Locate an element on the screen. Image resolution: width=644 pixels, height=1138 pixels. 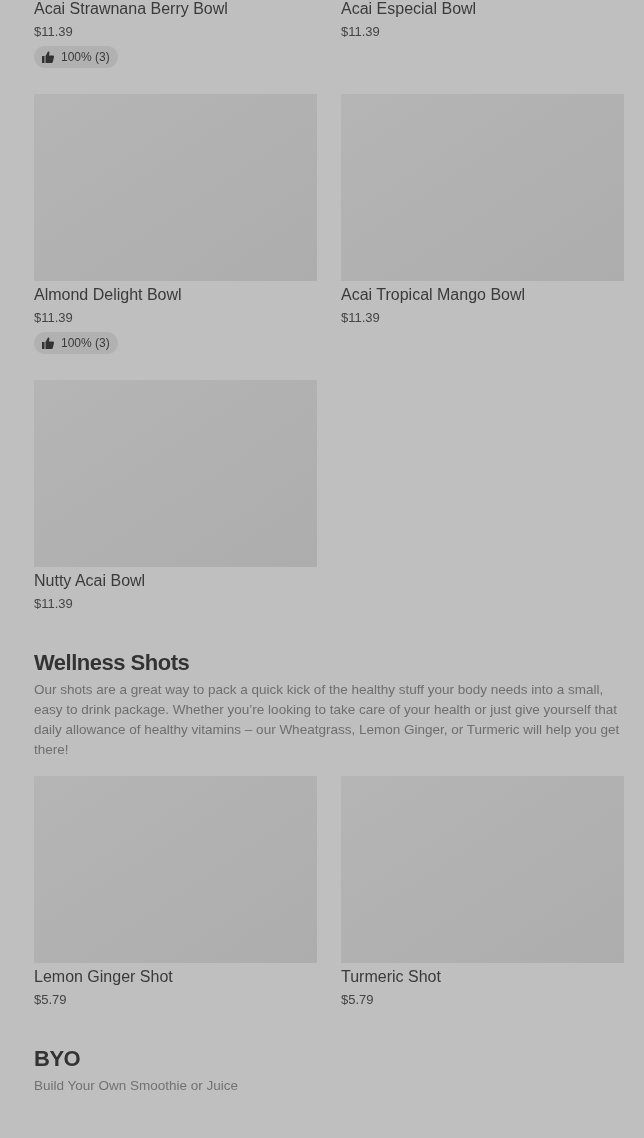
section-description: Our shots are a great way to pack a quick kick of the healthy stuff your body needs into a small, easy to drink package. Whether you’re looking to take care of your health or just give yourself that daily allowance of healthy vitamins – our Wheatgrass, Lemon Ginger, or Turmeric will help you get there! is located at coordinates (327, 720).